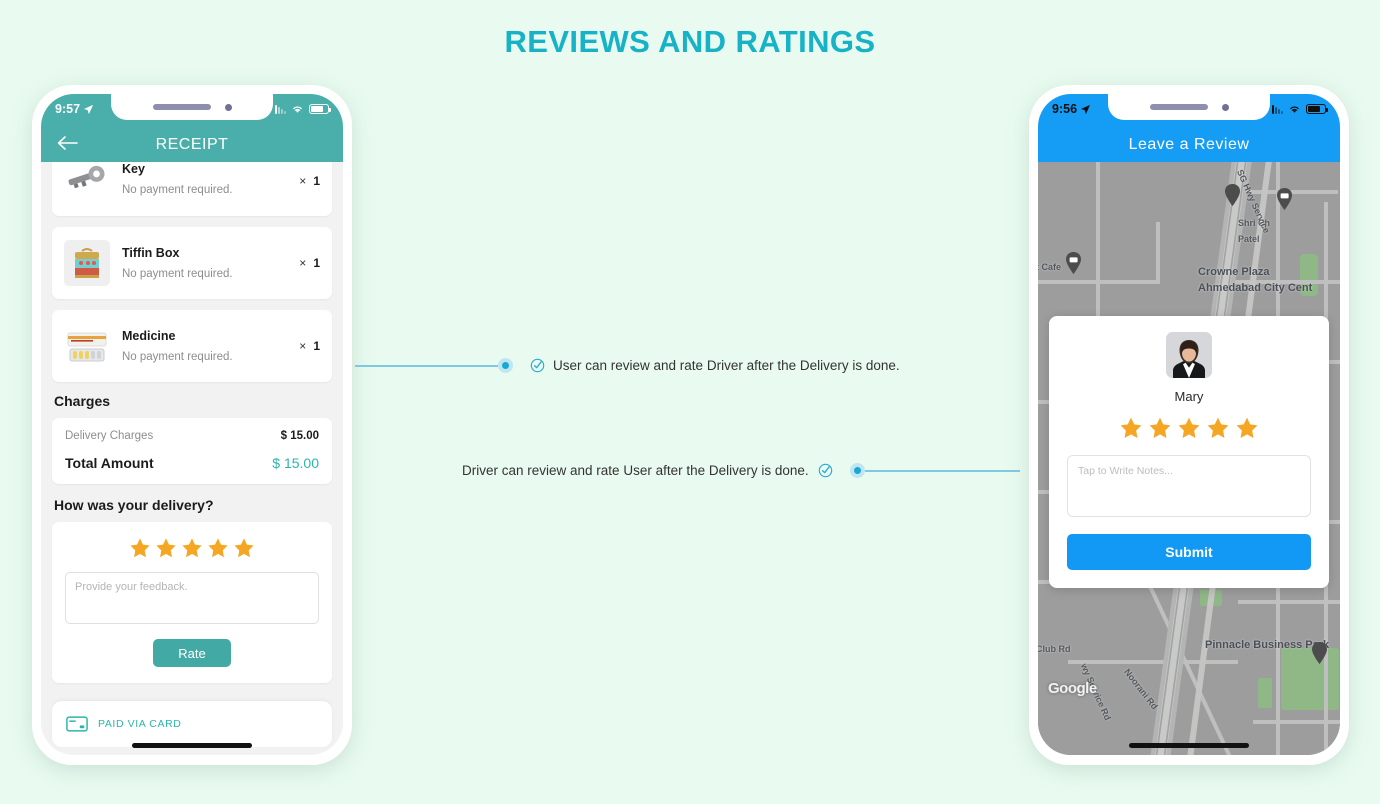 The height and width of the screenshot is (804, 1380). I want to click on status-time: 9:57, so click(68, 109).